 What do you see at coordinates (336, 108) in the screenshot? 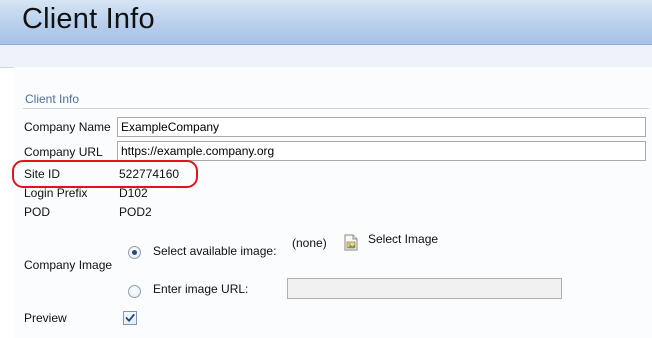
I see `section-divider` at bounding box center [336, 108].